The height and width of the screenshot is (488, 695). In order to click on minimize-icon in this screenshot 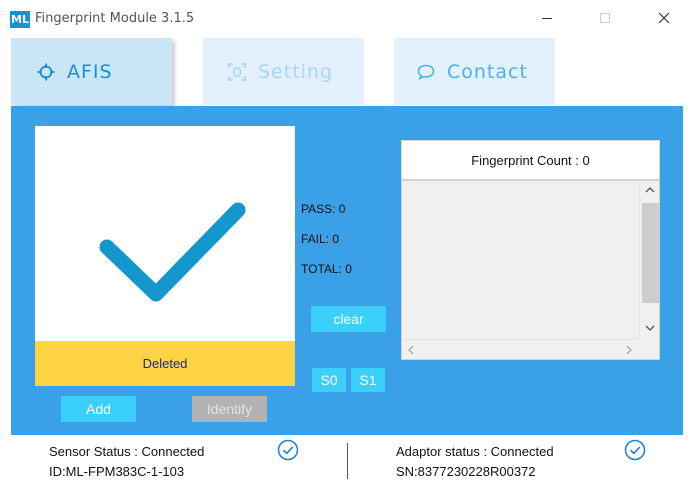, I will do `click(547, 18)`.